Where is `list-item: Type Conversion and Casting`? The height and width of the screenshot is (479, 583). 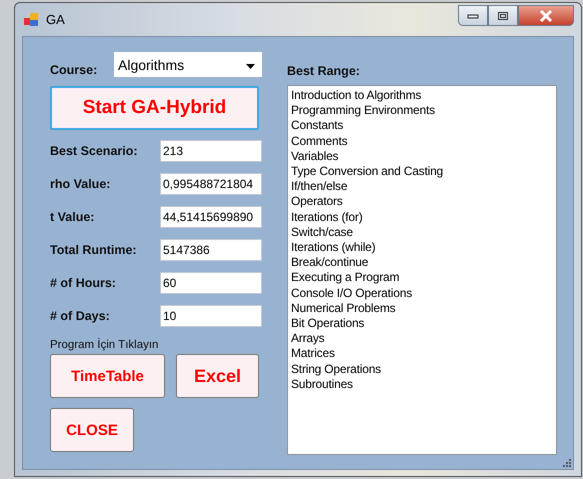 list-item: Type Conversion and Casting is located at coordinates (422, 172).